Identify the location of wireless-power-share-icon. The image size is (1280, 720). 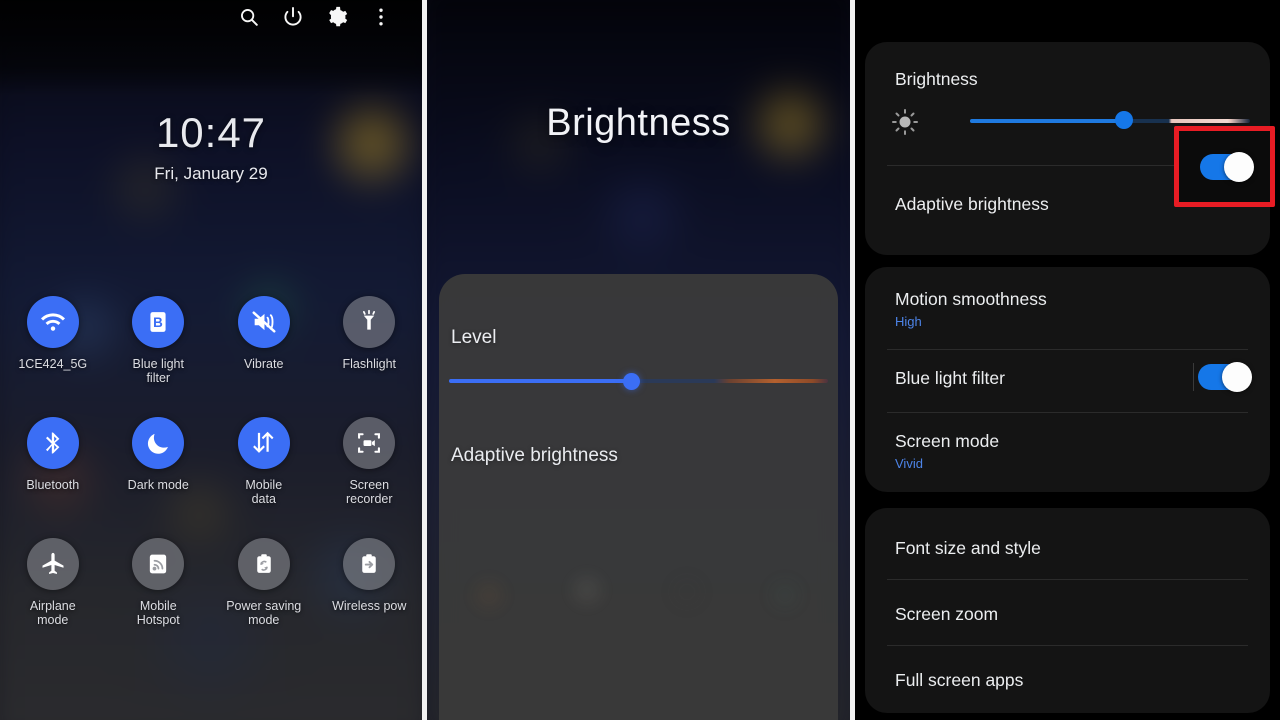
(369, 564).